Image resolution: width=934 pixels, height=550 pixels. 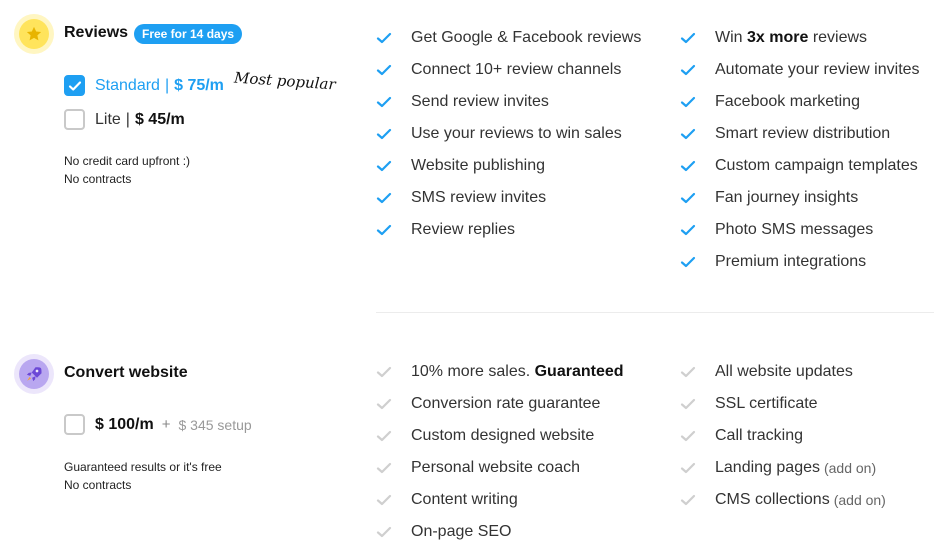 What do you see at coordinates (803, 133) in the screenshot?
I see `feature-text: Smart review distribution` at bounding box center [803, 133].